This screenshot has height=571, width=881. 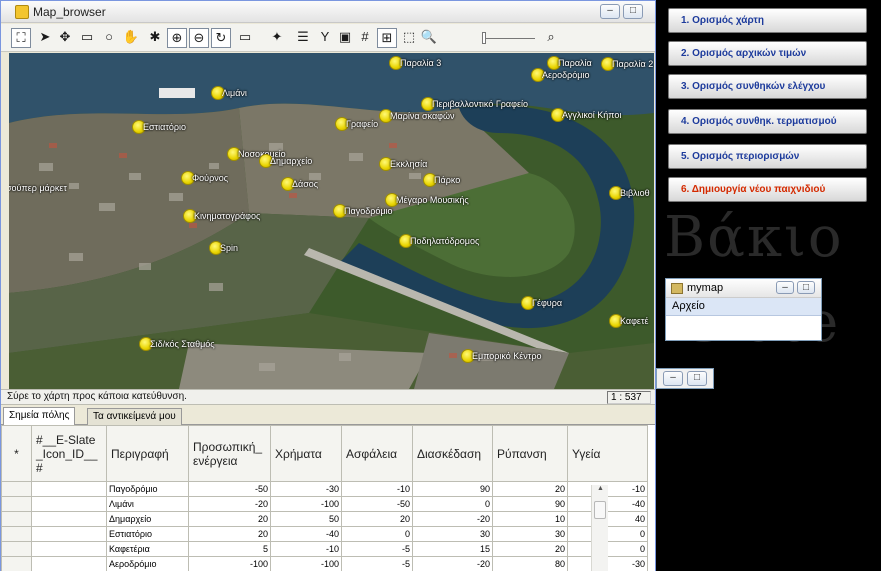 I want to click on cell-description: Αεροδρόμιο, so click(x=147, y=563).